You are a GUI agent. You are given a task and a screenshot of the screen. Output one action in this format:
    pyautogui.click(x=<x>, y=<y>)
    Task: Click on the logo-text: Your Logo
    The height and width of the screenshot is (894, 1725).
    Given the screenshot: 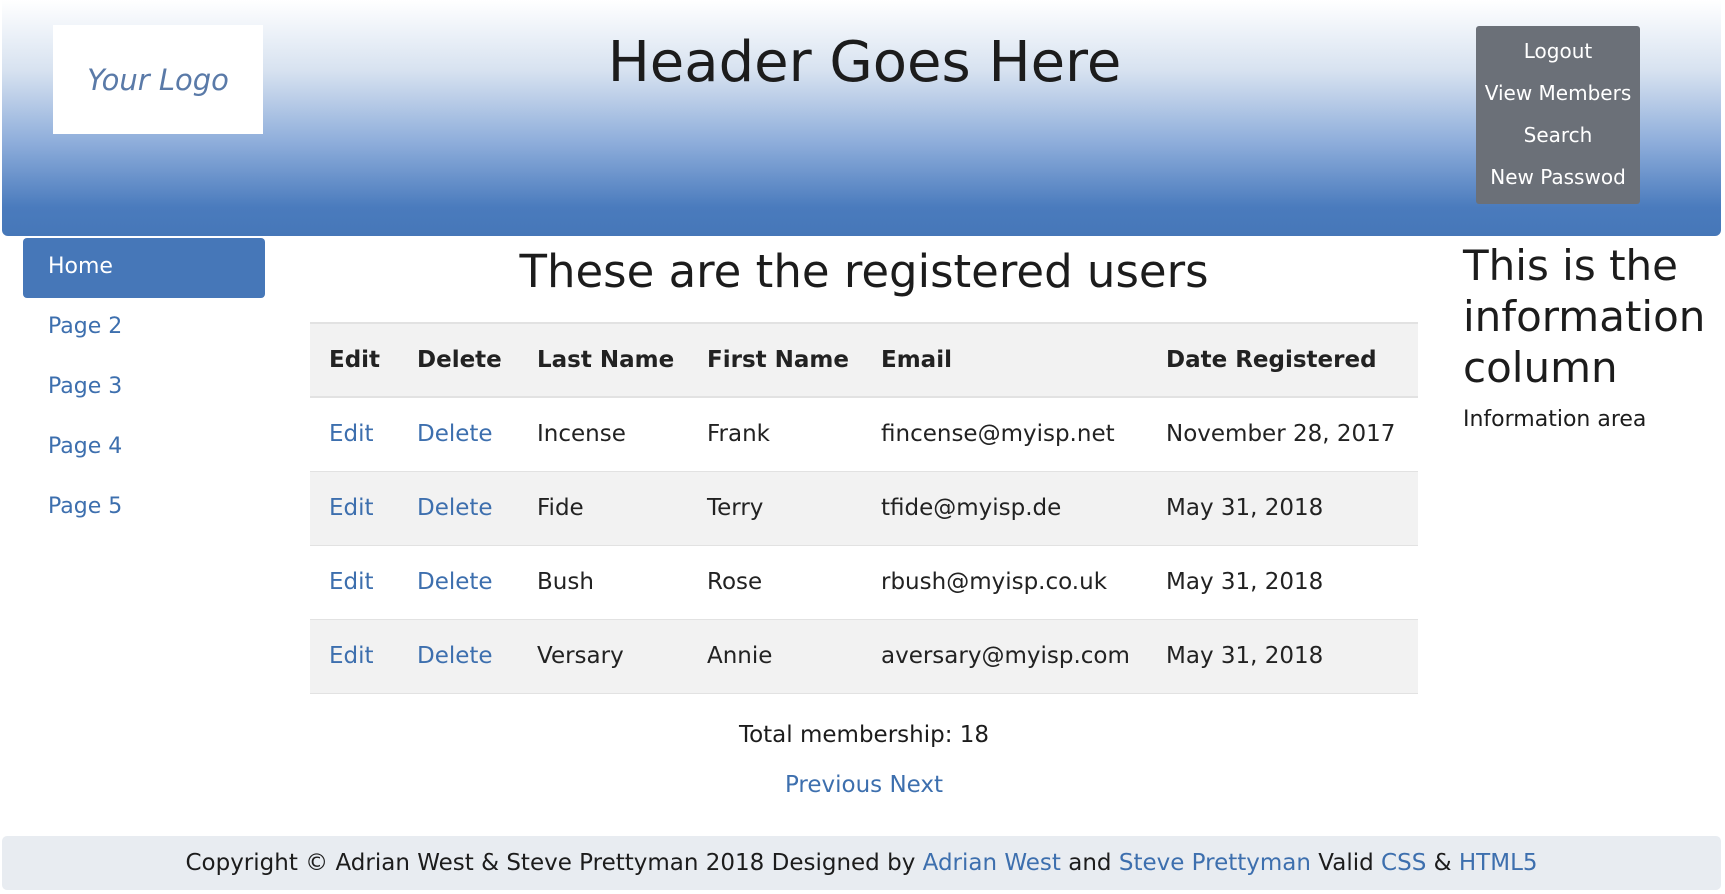 What is the action you would take?
    pyautogui.click(x=158, y=79)
    